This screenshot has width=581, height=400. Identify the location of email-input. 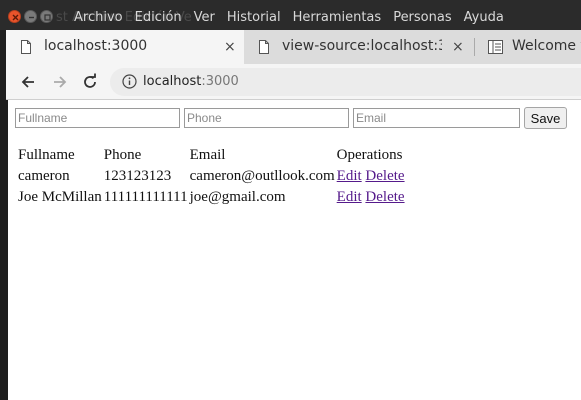
(436, 118).